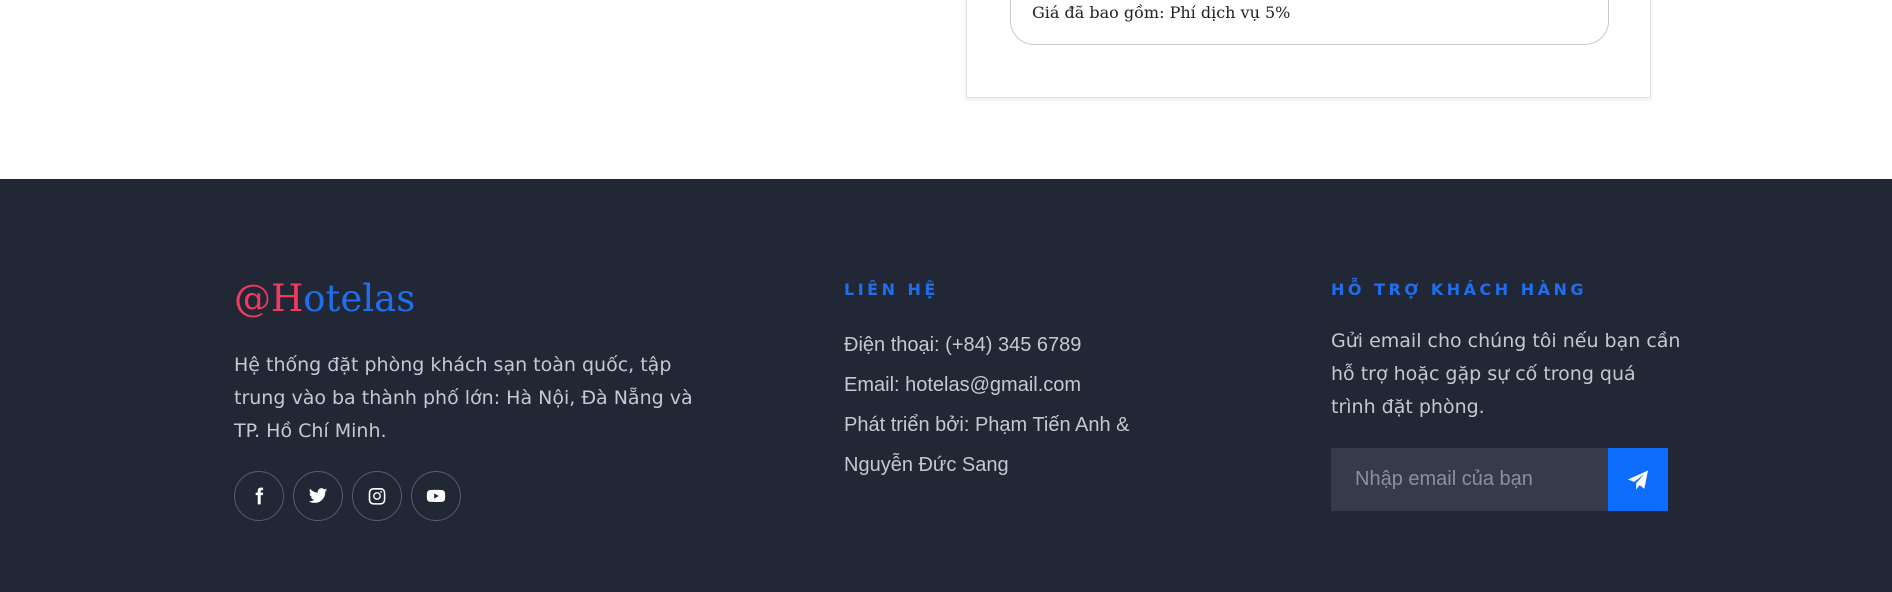 Image resolution: width=1892 pixels, height=592 pixels. I want to click on price-note-box: Giá đã bao gồm: Phí dịch vụ 5%, so click(1309, 22).